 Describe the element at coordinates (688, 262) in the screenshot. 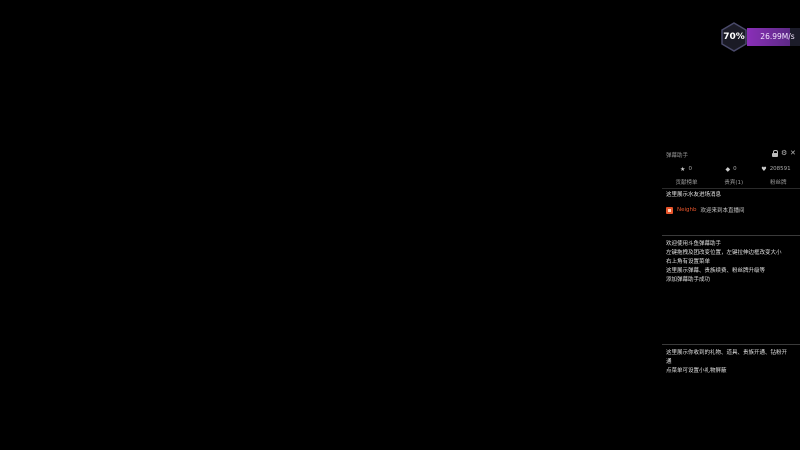

I see `help-line: 右上角有设置菜单` at that location.